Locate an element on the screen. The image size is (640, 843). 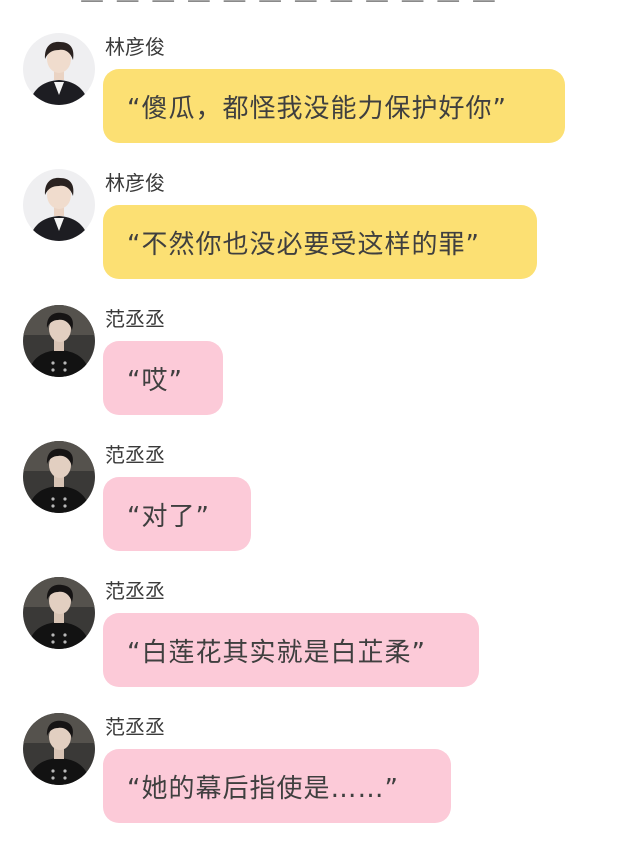
message-bubble: “白莲花其实就是白芷柔” is located at coordinates (291, 650).